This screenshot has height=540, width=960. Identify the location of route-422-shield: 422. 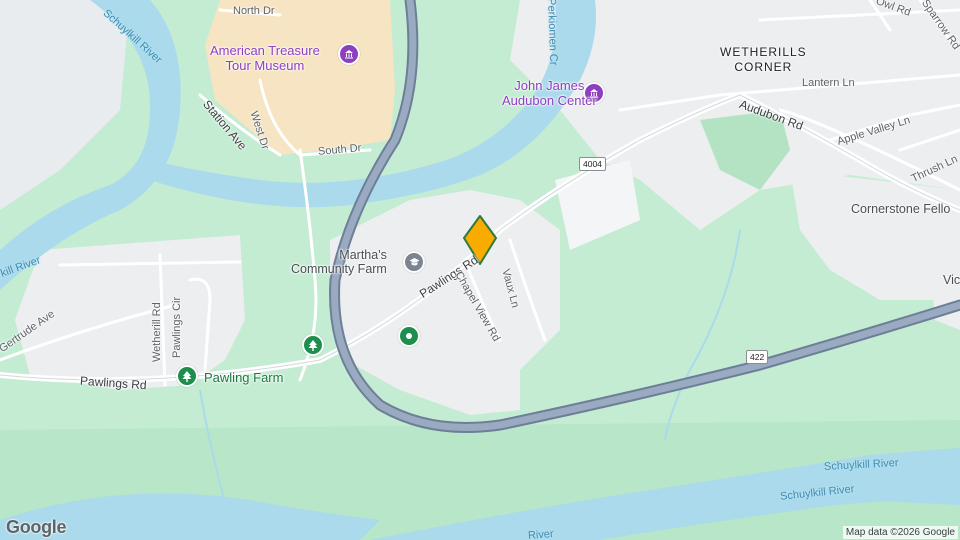
(757, 357).